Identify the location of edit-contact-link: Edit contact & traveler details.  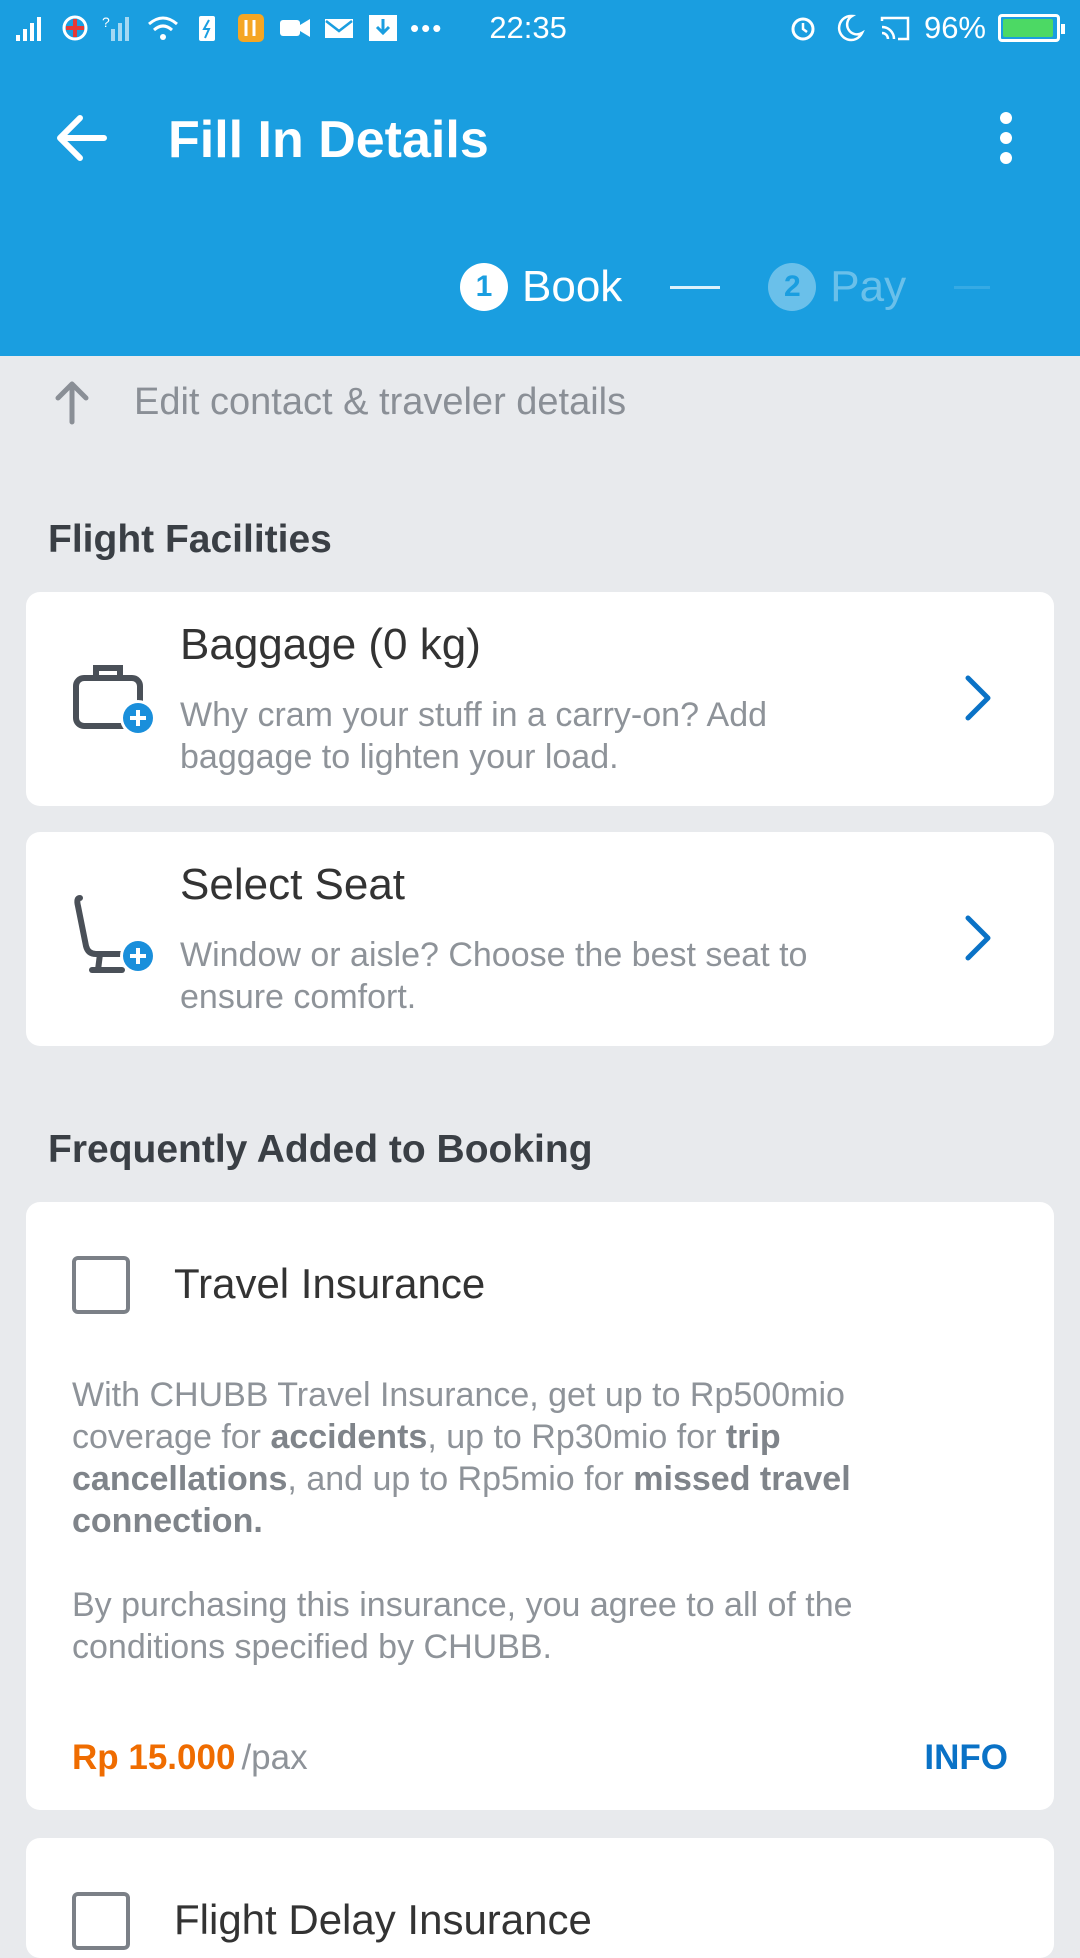
(338, 402).